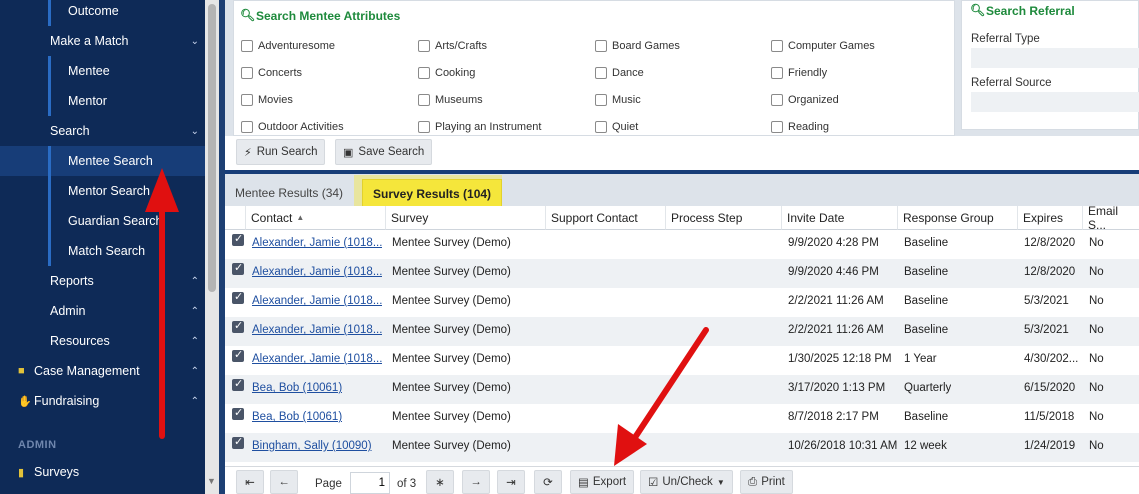  I want to click on attribute-checkbox: Reading, so click(800, 127).